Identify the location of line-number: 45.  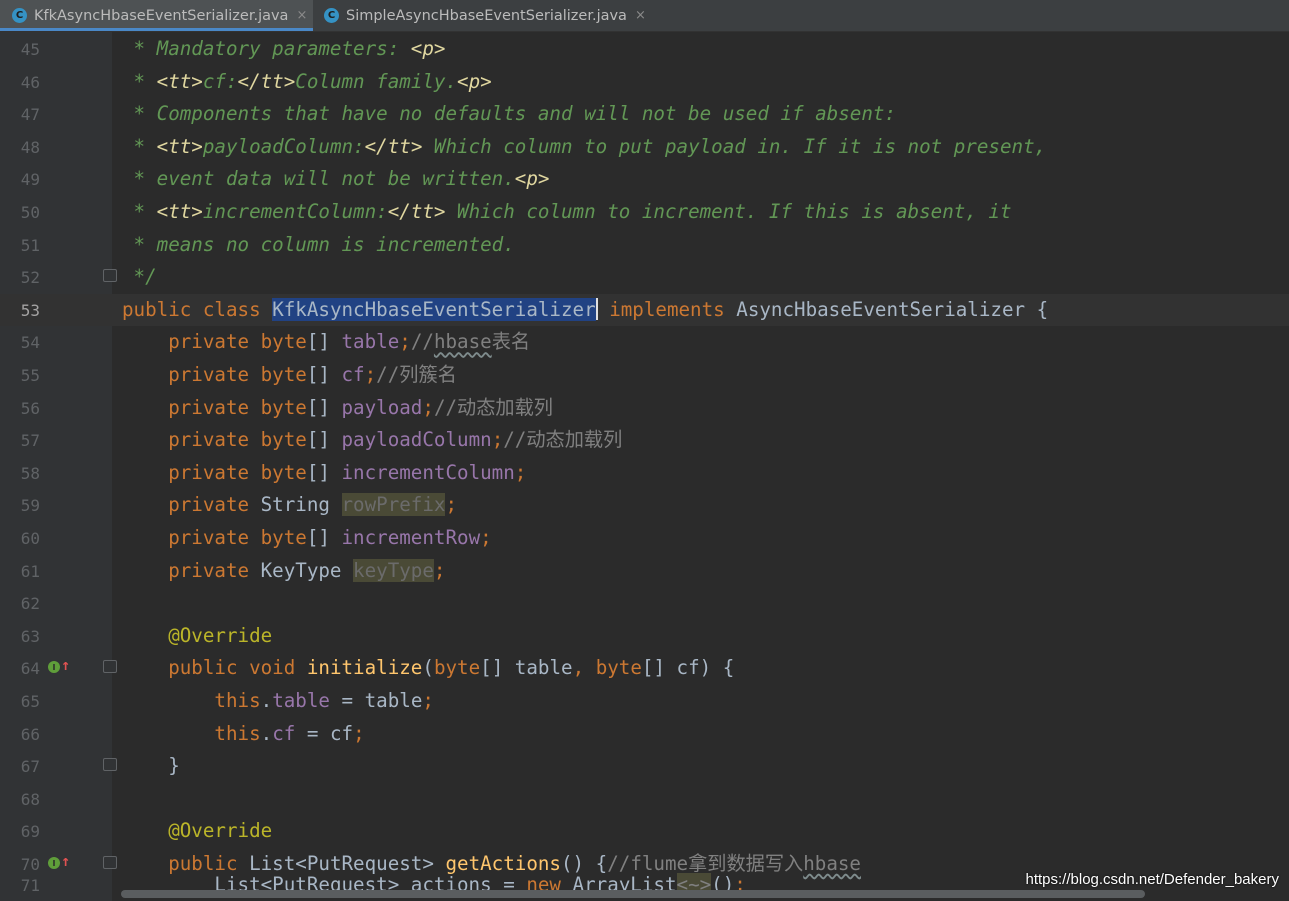
(30, 49).